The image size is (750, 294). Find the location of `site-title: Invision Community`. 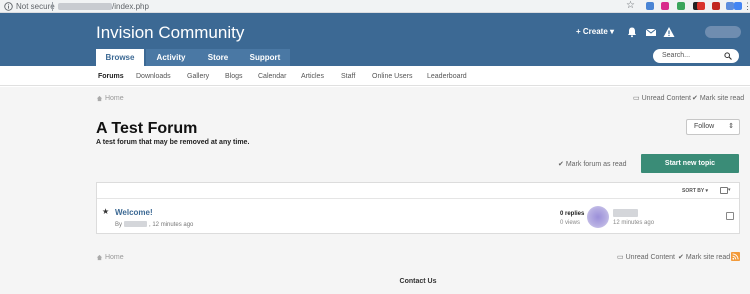

site-title: Invision Community is located at coordinates (170, 33).